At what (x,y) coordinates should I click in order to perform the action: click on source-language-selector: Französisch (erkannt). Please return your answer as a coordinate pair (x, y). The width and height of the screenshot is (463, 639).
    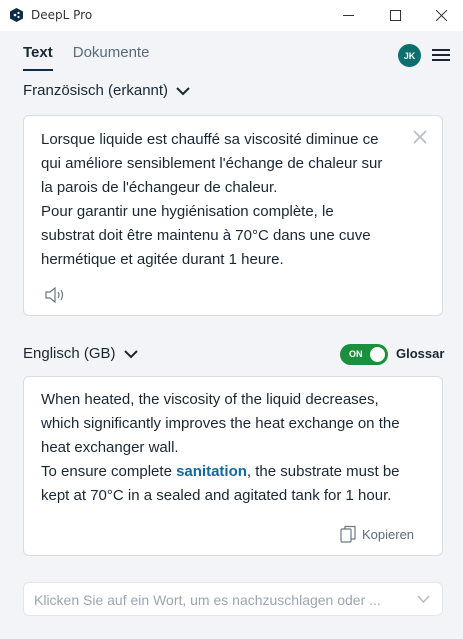
    Looking at the image, I should click on (106, 90).